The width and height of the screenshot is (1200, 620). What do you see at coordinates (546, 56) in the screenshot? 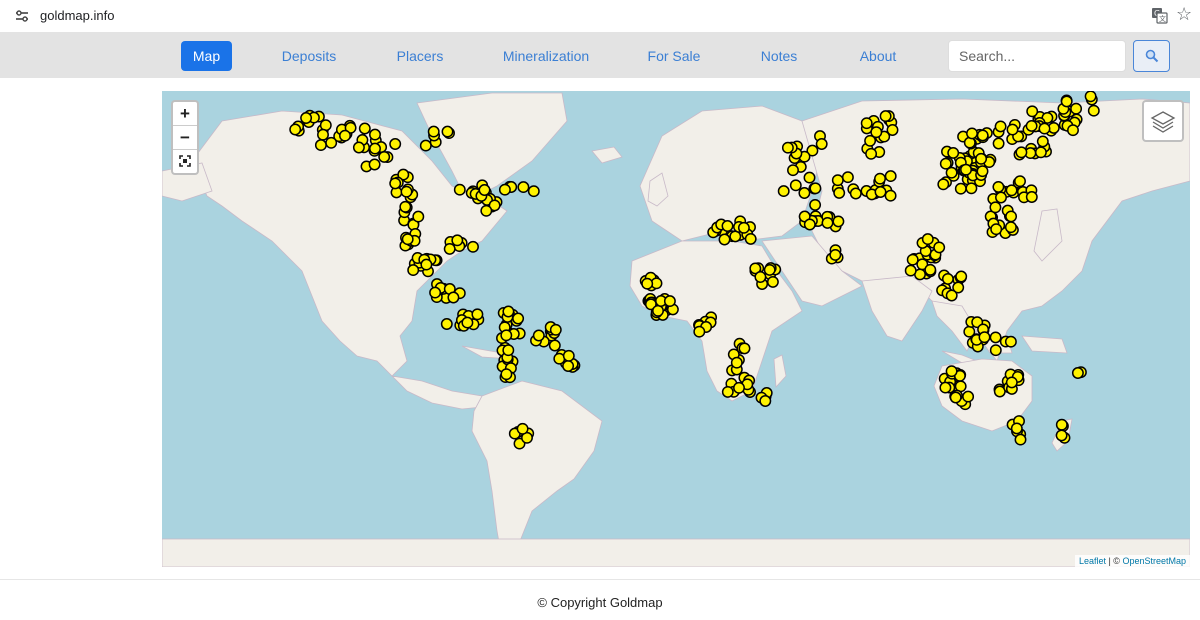
I see `nav-mineralization: Mineralization` at bounding box center [546, 56].